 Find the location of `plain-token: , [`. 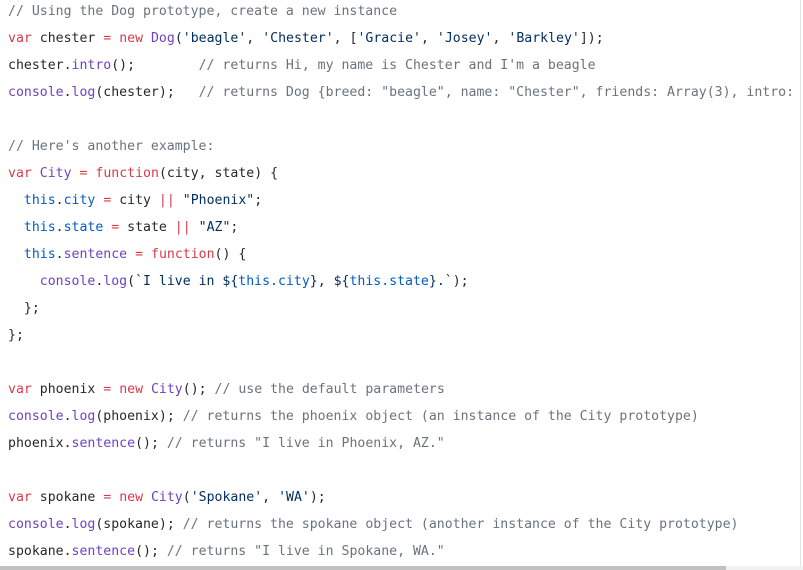

plain-token: , [ is located at coordinates (345, 38).